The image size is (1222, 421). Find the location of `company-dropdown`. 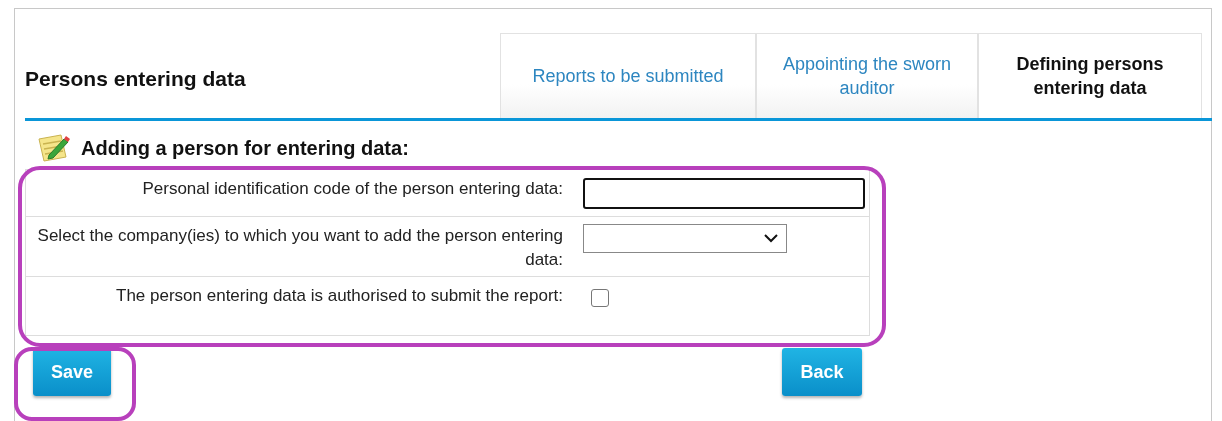

company-dropdown is located at coordinates (685, 238).